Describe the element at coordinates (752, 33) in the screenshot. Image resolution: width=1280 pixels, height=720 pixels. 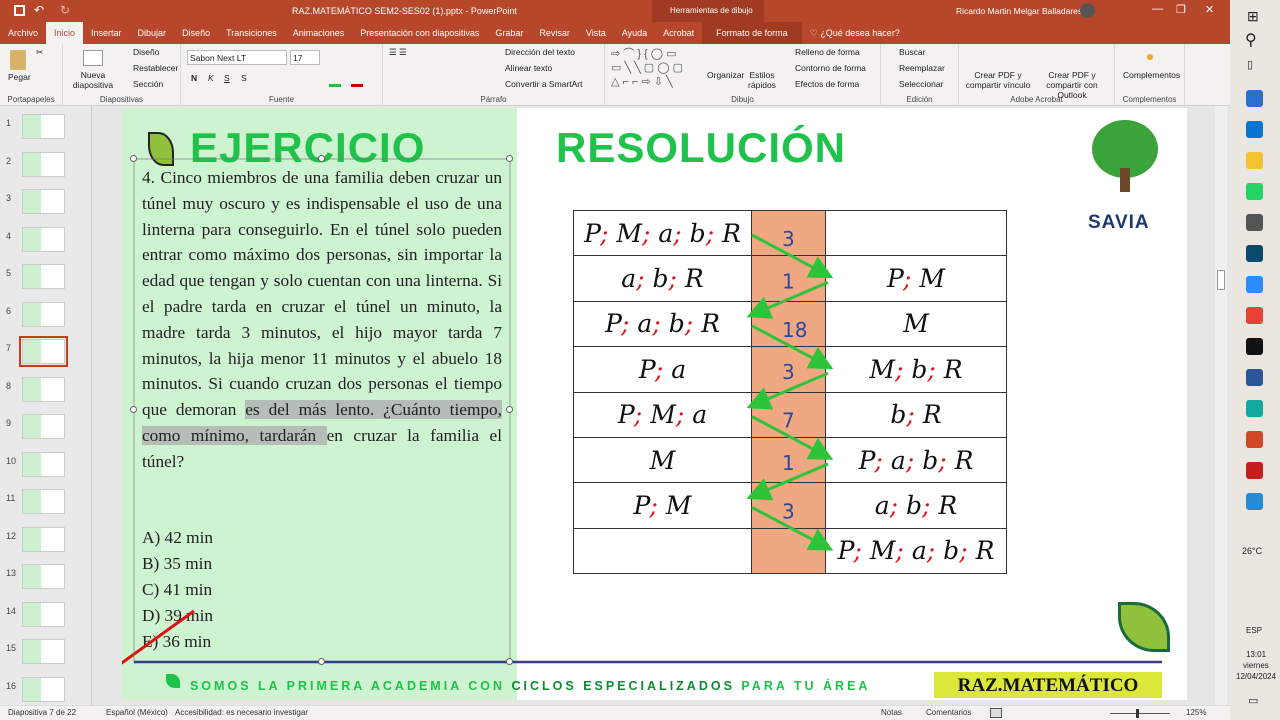
I see `tab-formato-de-forma: Formato de forma` at that location.